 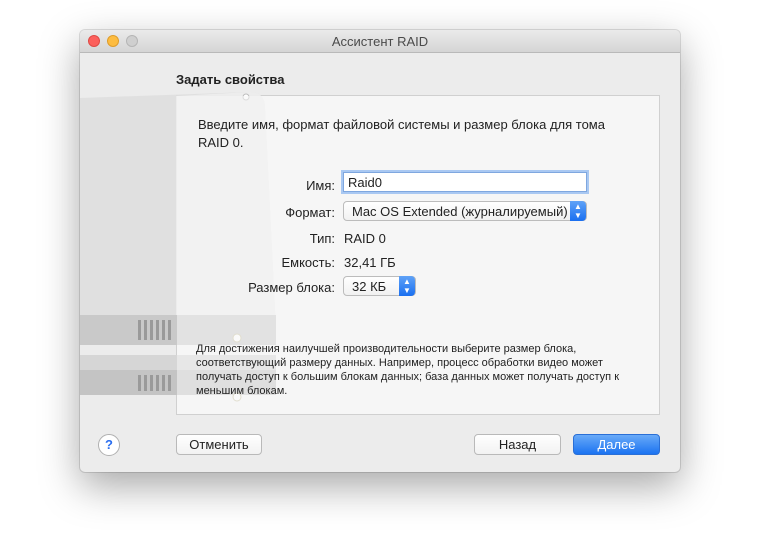 I want to click on name-input, so click(x=465, y=182).